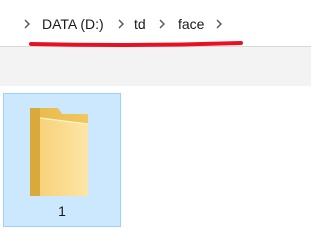  I want to click on breadcrumb-item-data-drive: DATA (D:), so click(73, 24).